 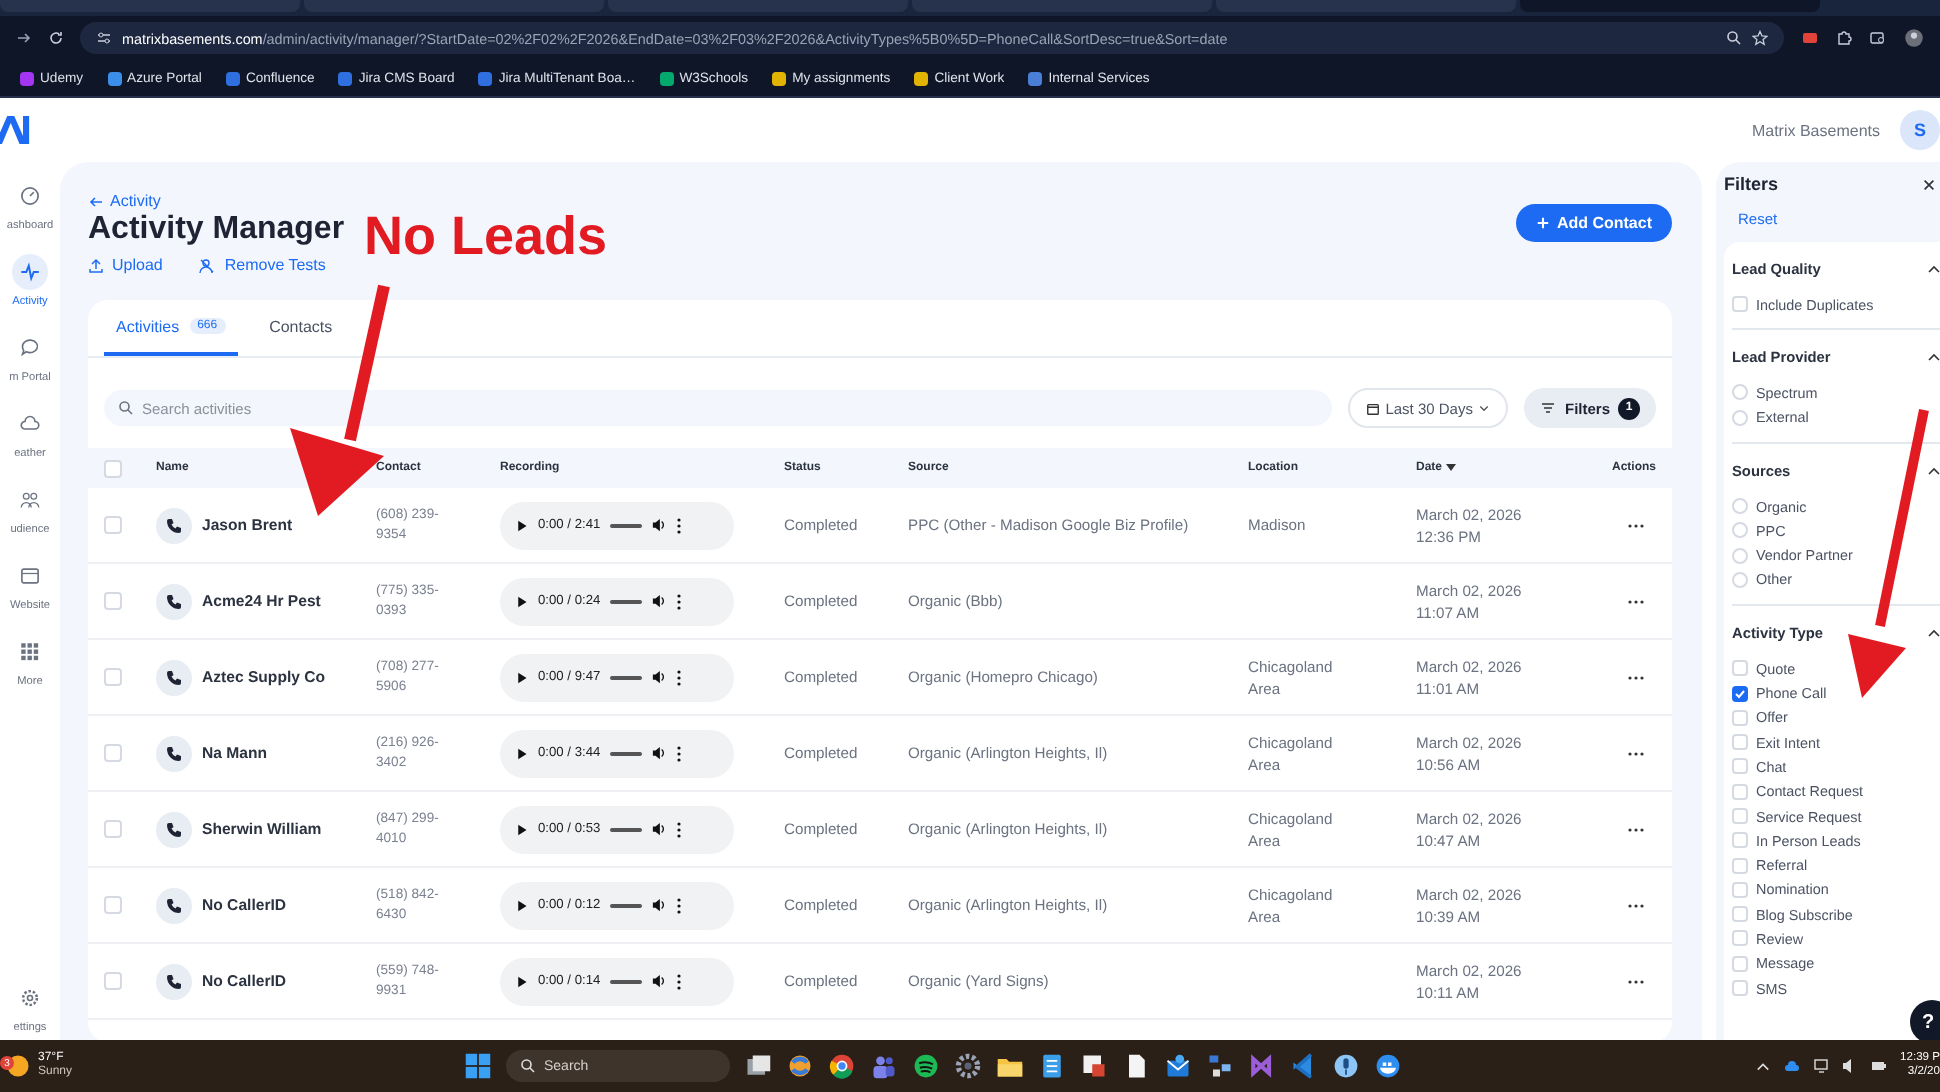 I want to click on browser-icon, so click(x=842, y=1066).